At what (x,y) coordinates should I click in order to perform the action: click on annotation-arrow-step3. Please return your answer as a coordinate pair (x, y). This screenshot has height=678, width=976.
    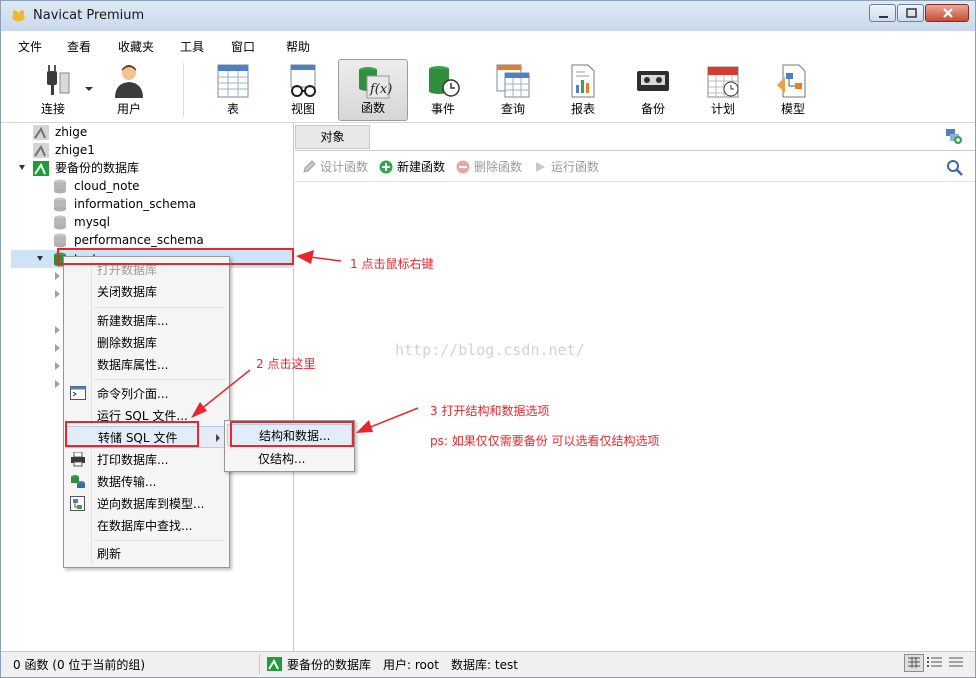
    Looking at the image, I should click on (387, 420).